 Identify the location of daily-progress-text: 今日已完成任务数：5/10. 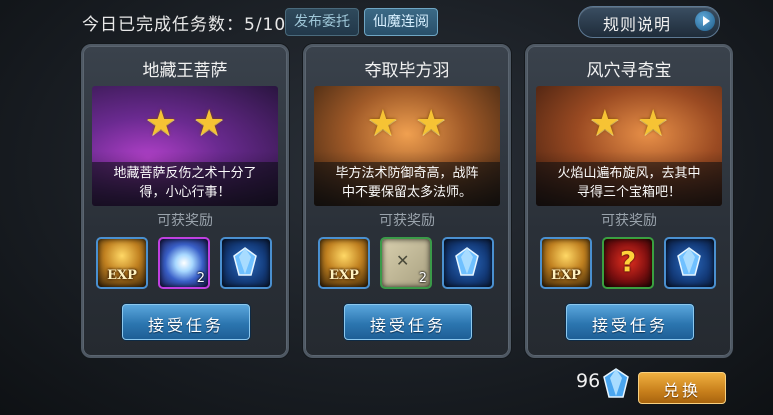
(184, 25).